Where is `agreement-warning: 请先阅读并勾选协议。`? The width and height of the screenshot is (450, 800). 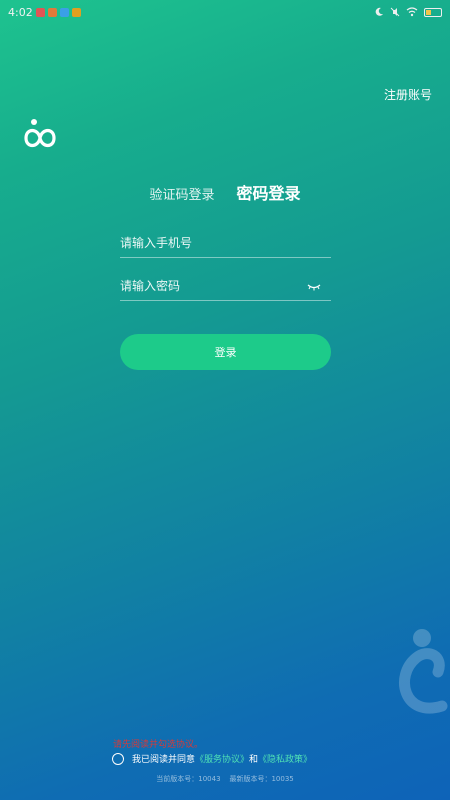 agreement-warning: 请先阅读并勾选协议。 is located at coordinates (158, 745).